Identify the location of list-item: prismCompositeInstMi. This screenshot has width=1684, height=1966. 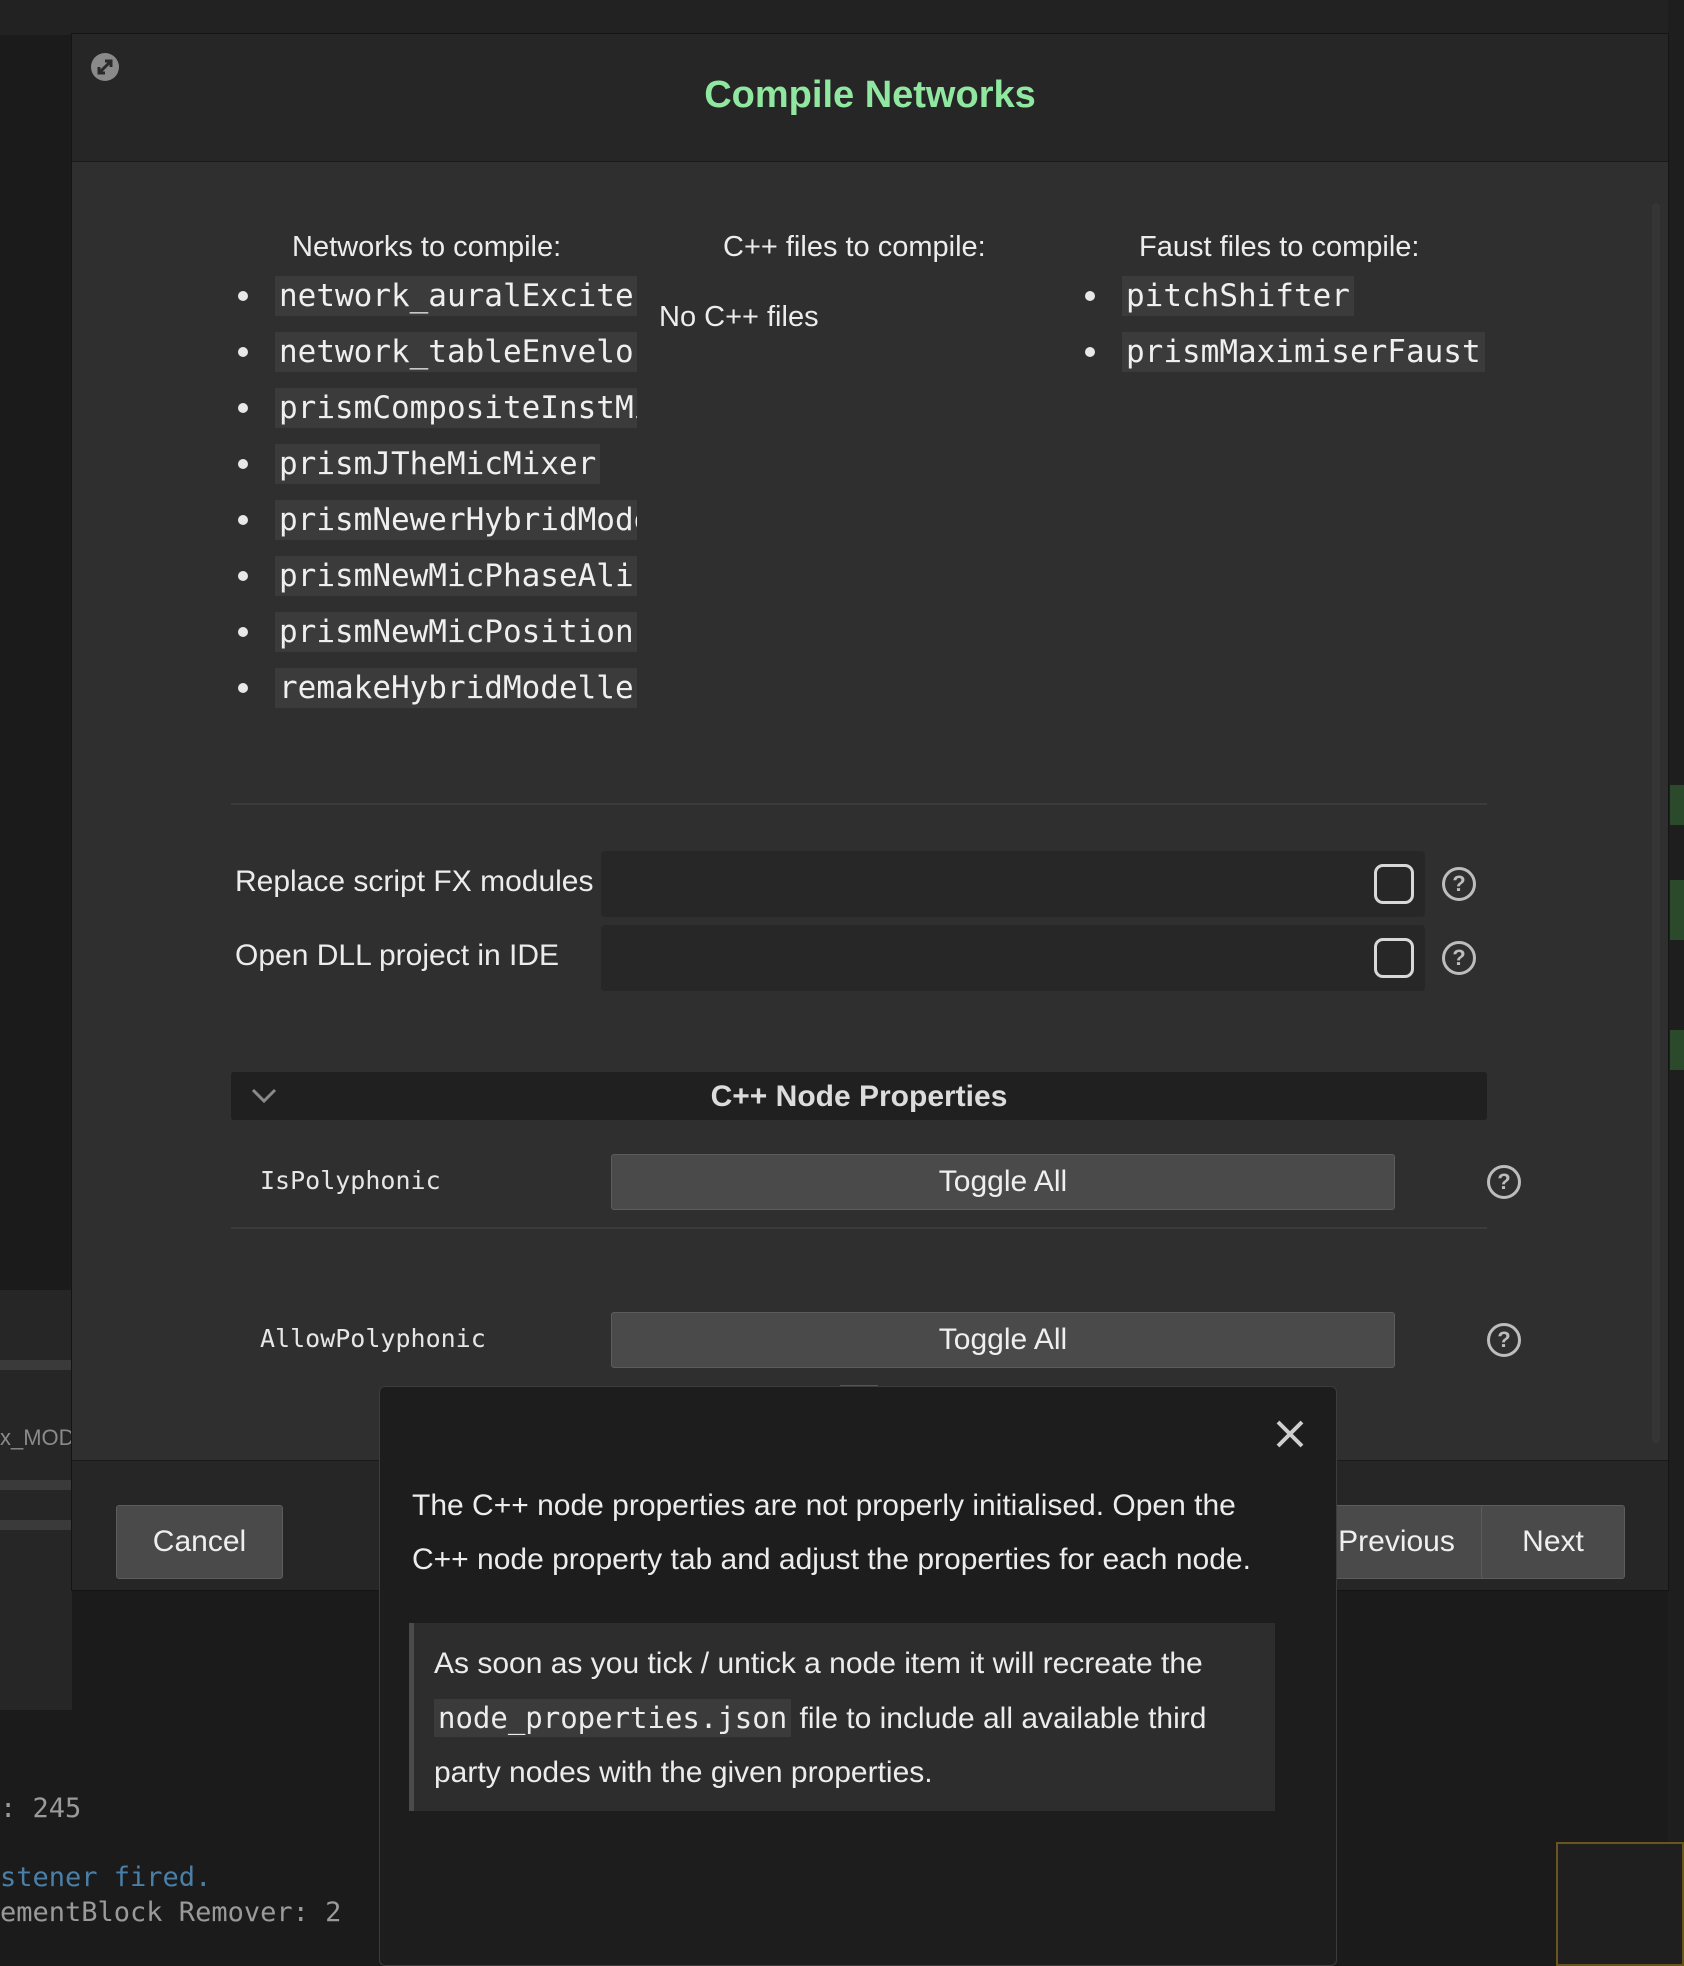
(437, 408).